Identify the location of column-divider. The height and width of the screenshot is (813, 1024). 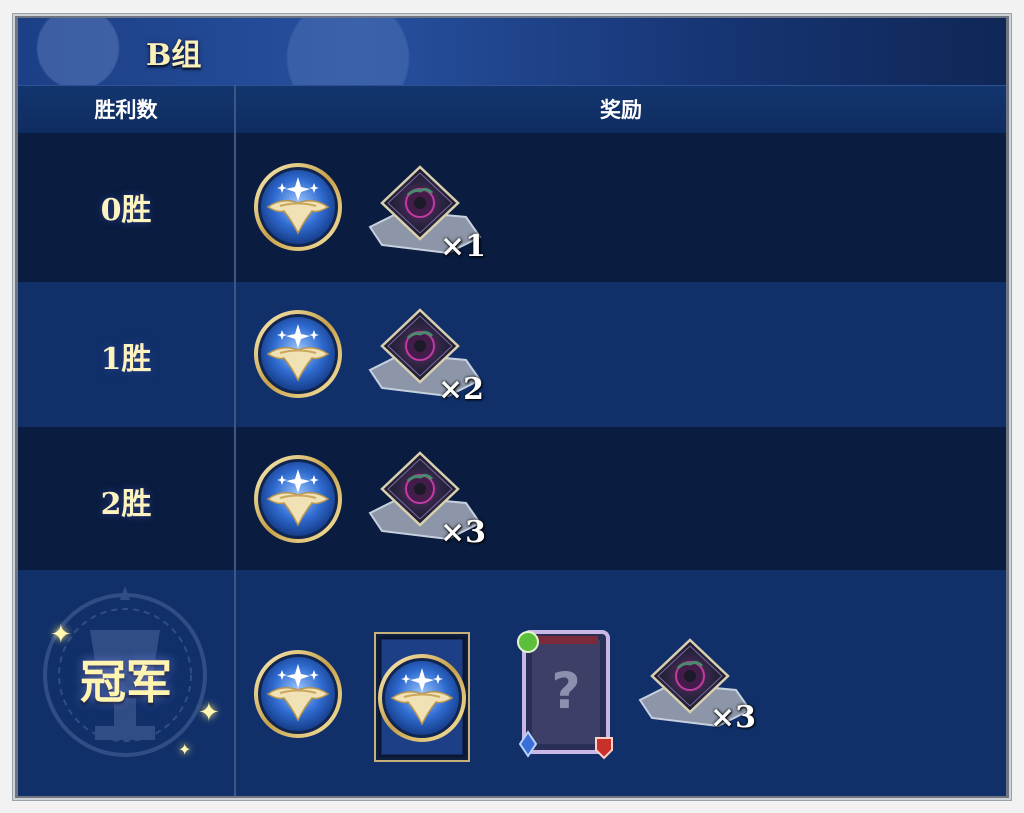
(235, 440).